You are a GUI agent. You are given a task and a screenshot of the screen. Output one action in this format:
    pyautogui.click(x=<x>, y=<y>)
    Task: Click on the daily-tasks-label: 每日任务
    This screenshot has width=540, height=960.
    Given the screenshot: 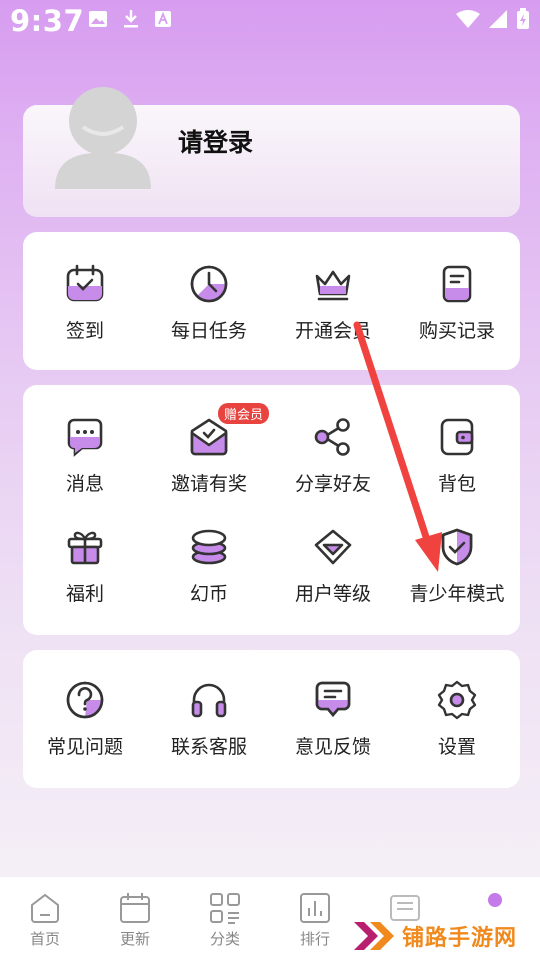 What is the action you would take?
    pyautogui.click(x=208, y=331)
    